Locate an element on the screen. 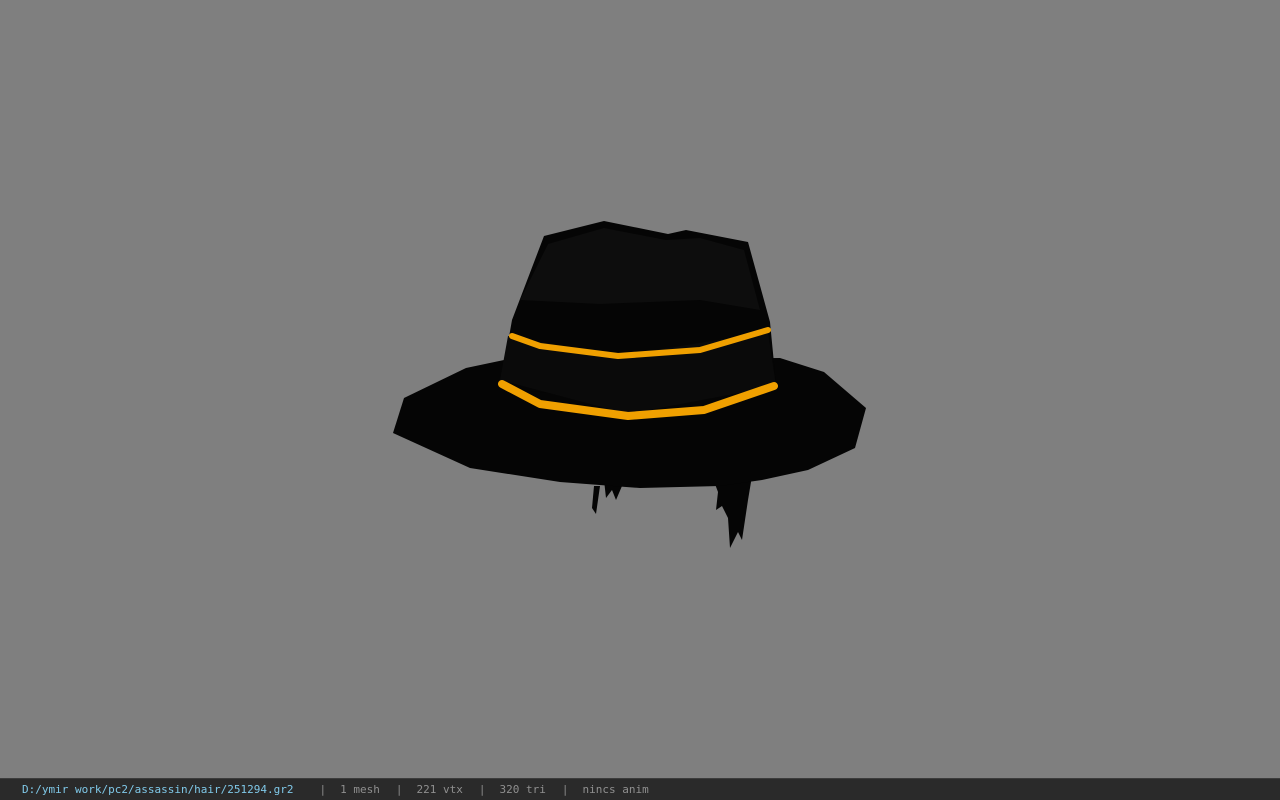 The image size is (1280, 800). triangle-count: 320 tri is located at coordinates (522, 789).